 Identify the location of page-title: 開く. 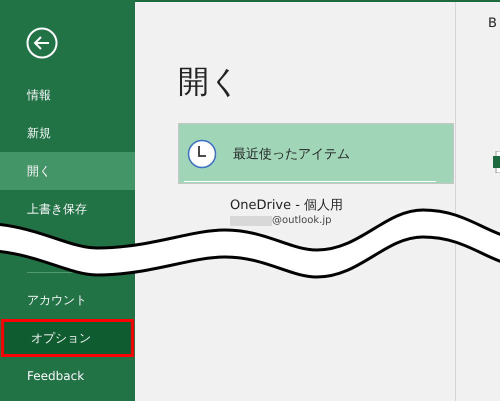
(210, 82).